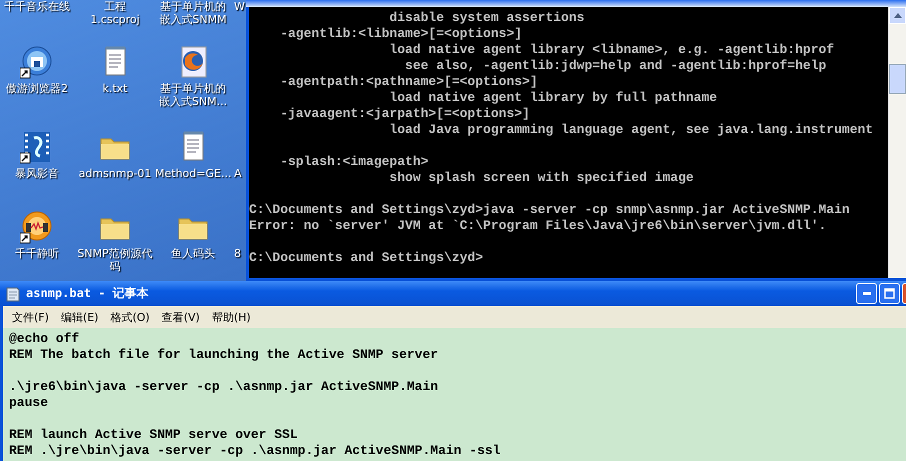 The width and height of the screenshot is (906, 461). I want to click on up-arrow-icon, so click(898, 15).